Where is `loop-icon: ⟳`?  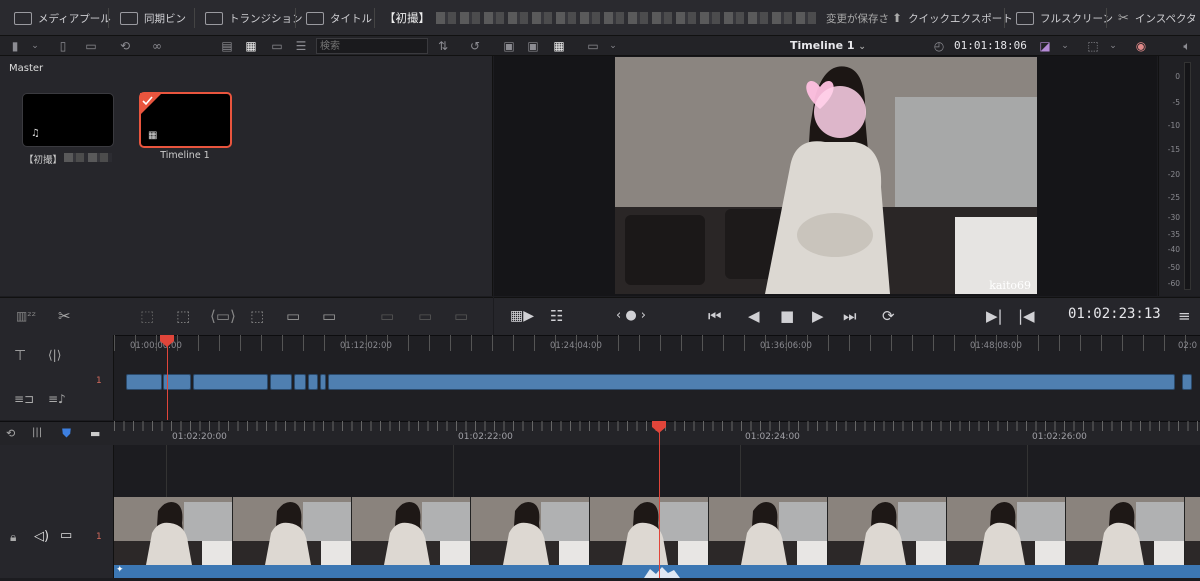 loop-icon: ⟳ is located at coordinates (888, 316).